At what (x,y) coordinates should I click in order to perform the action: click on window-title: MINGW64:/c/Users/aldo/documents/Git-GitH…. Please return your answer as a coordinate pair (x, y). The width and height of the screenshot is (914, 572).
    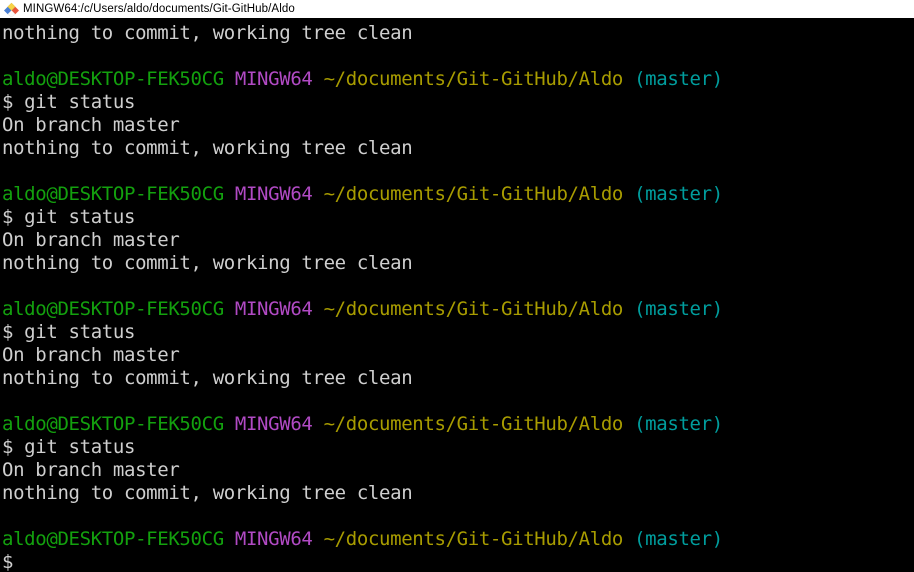
    Looking at the image, I should click on (159, 8).